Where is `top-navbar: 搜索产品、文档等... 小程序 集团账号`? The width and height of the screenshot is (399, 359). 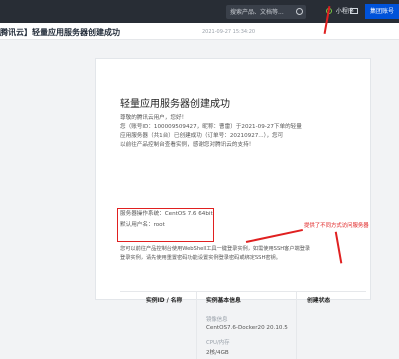
top-navbar: 搜索产品、文档等... 小程序 集团账号 is located at coordinates (199, 11).